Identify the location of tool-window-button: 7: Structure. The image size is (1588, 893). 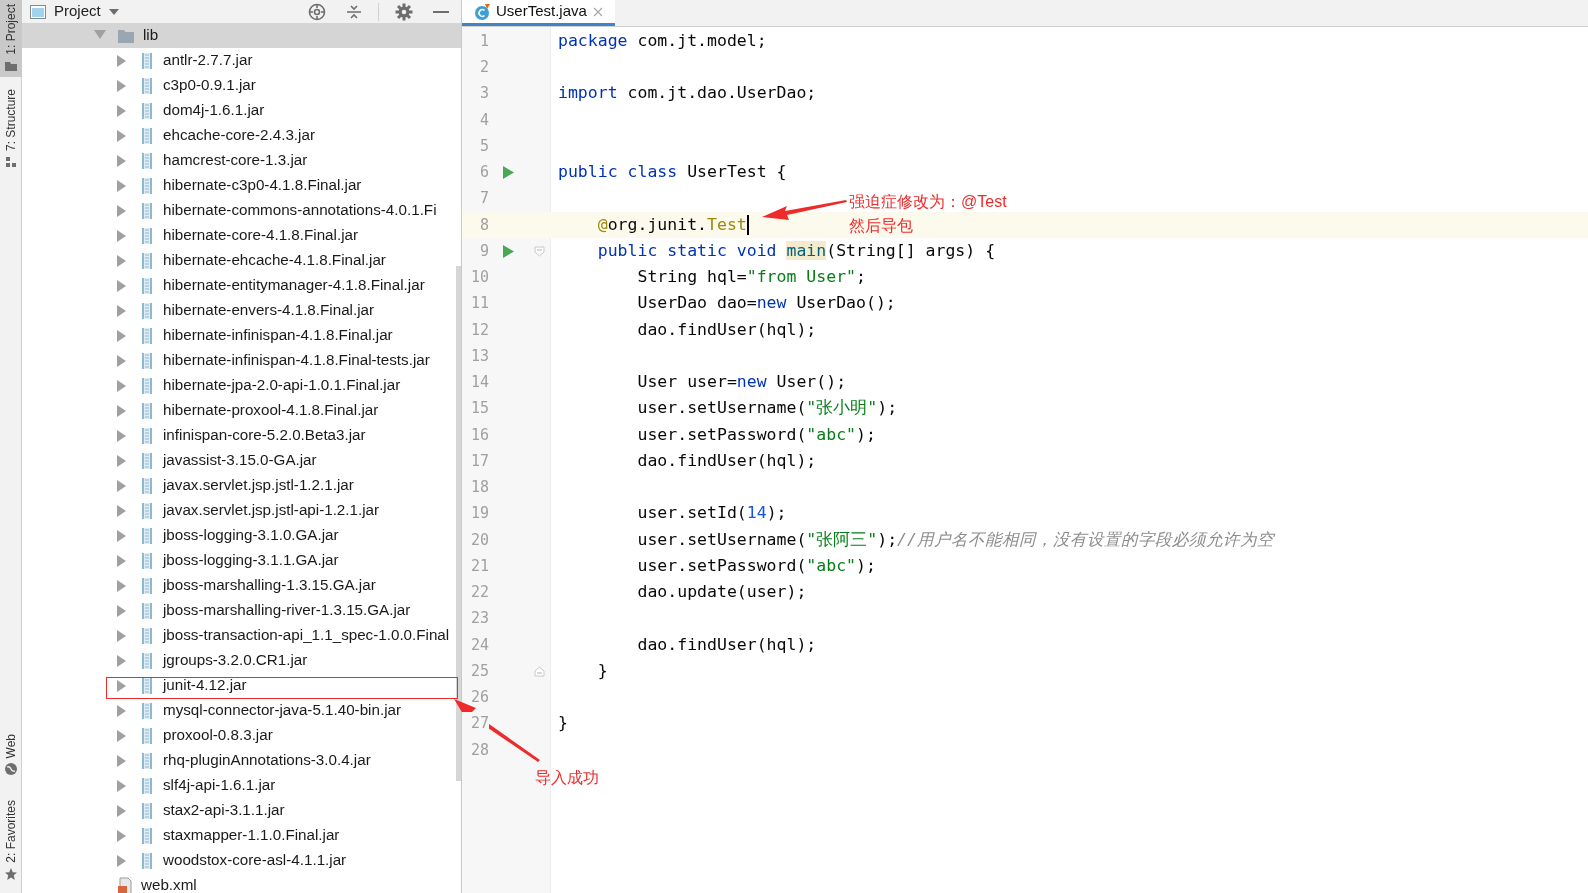
(11, 128).